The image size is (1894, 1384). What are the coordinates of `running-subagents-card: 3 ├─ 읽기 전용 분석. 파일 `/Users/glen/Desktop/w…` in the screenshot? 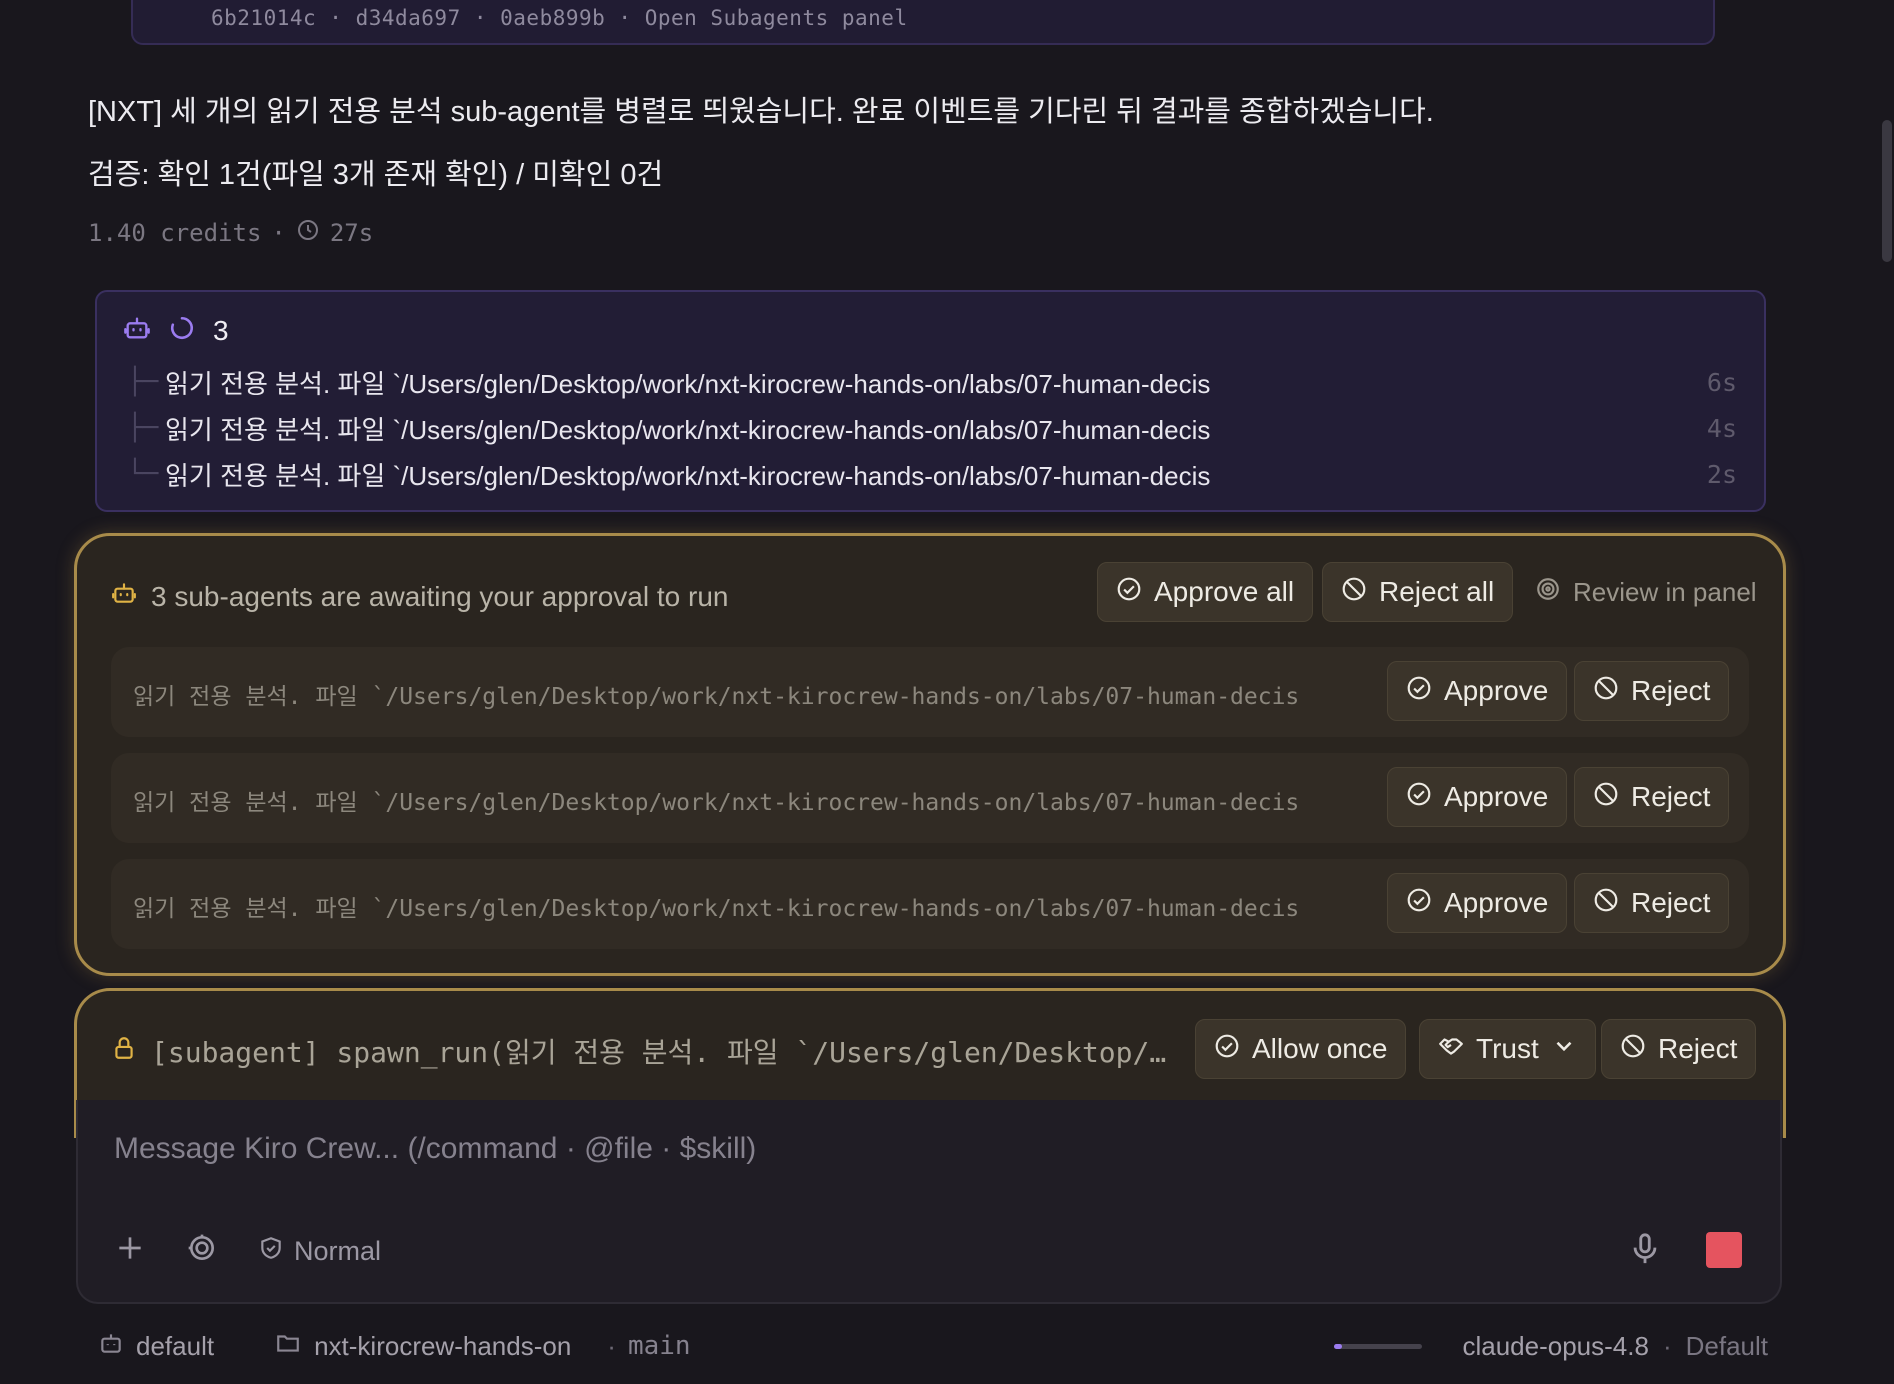 It's located at (930, 401).